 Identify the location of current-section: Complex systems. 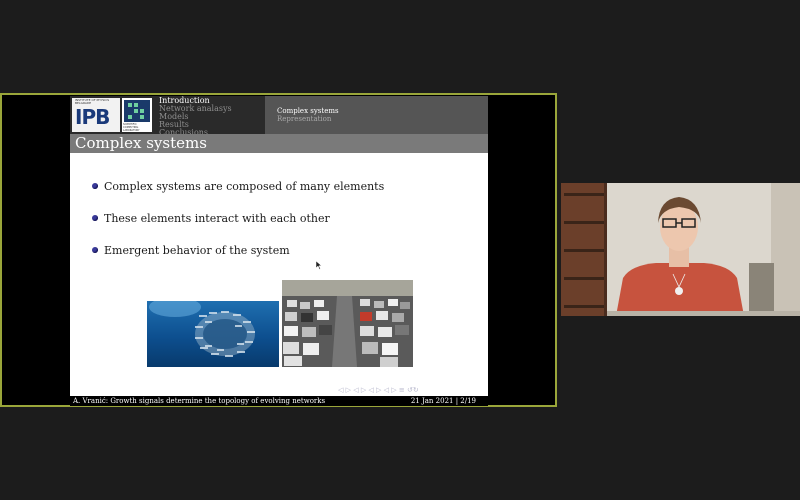
(308, 111).